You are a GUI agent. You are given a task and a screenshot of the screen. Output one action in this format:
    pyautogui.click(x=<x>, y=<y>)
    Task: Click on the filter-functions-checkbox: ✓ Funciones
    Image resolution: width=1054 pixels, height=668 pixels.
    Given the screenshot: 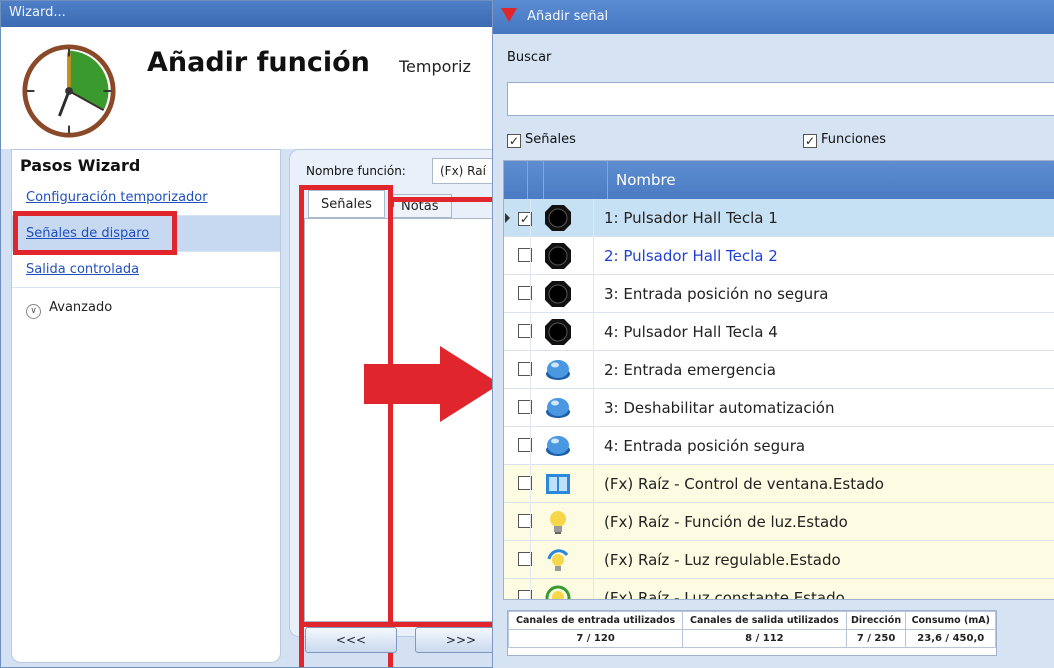 What is the action you would take?
    pyautogui.click(x=844, y=140)
    